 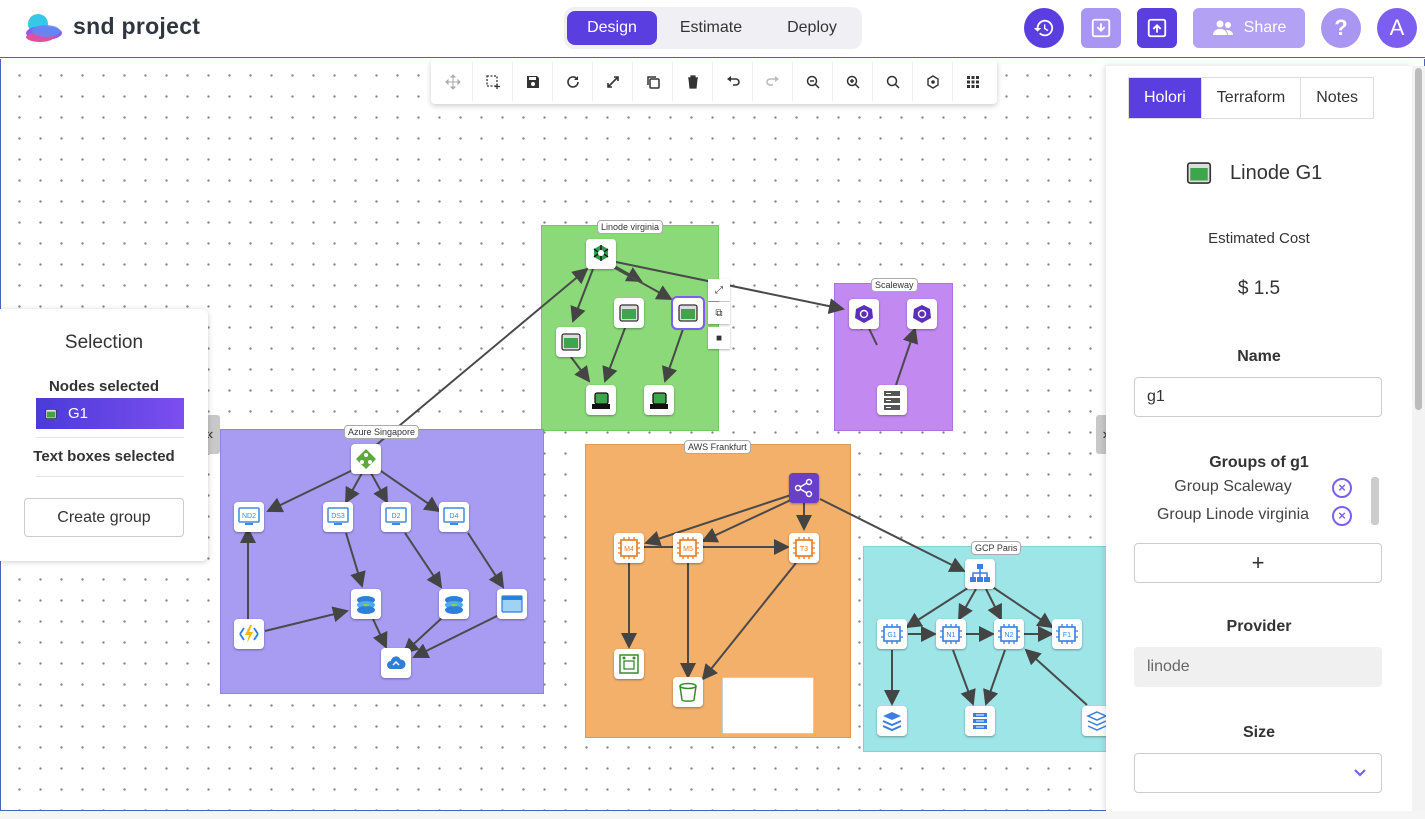 I want to click on textboxes-selected-heading: Text boxes selected, so click(x=104, y=456).